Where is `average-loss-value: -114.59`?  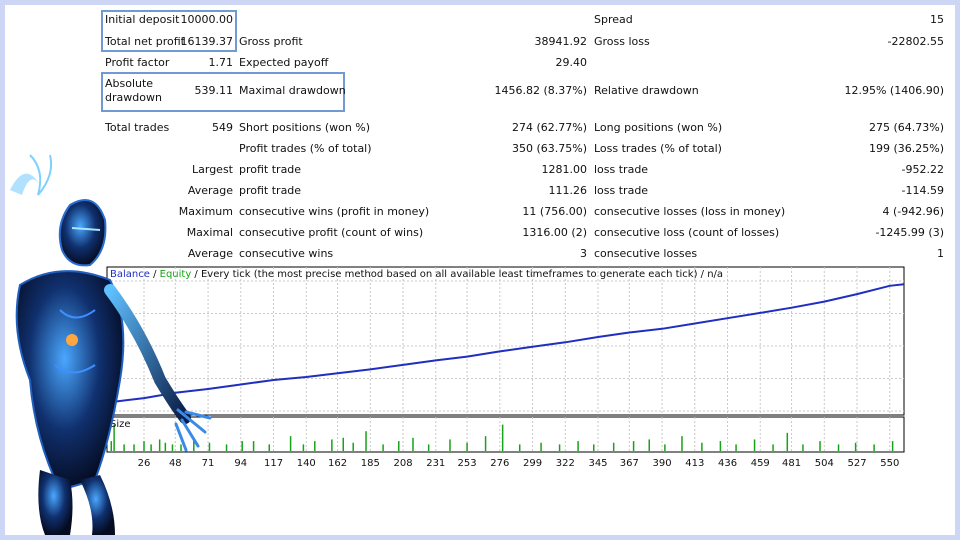 average-loss-value: -114.59 is located at coordinates (922, 190).